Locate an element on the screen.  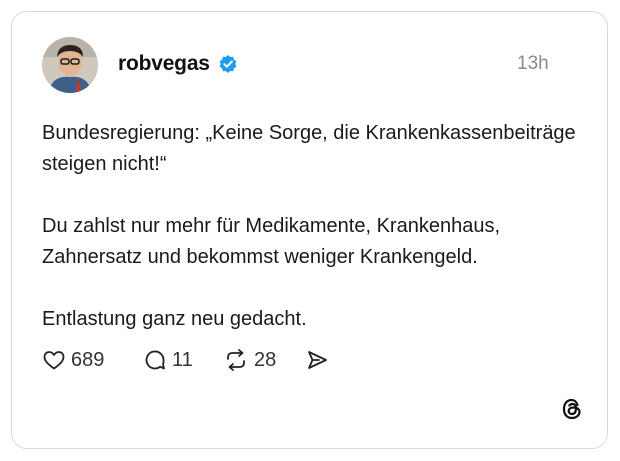
avatar-image is located at coordinates (70, 65).